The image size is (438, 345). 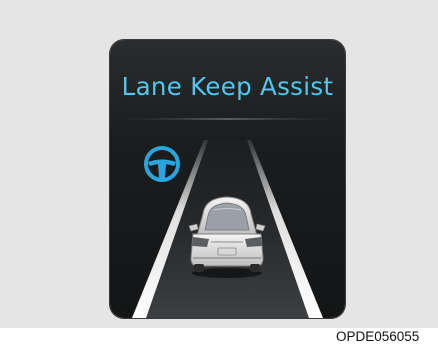 I want to click on title-divider, so click(x=227, y=119).